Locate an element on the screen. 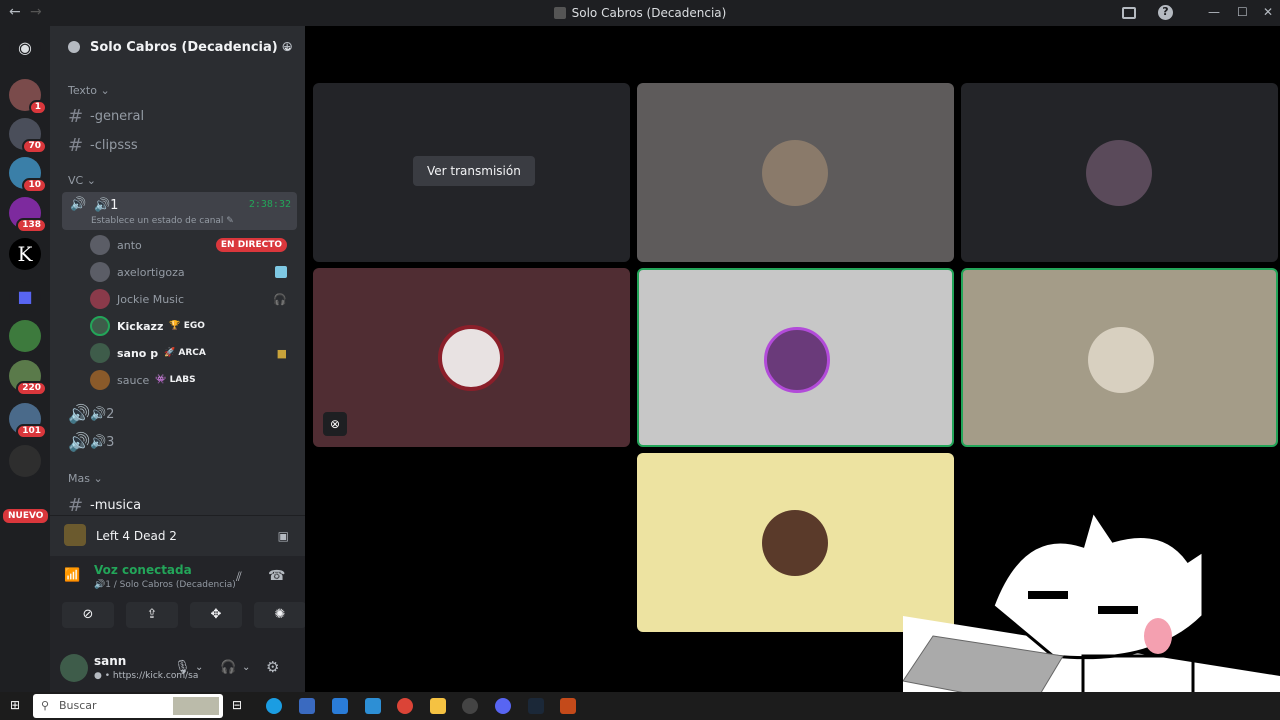  music-bot-icon: ⊗ is located at coordinates (335, 424).